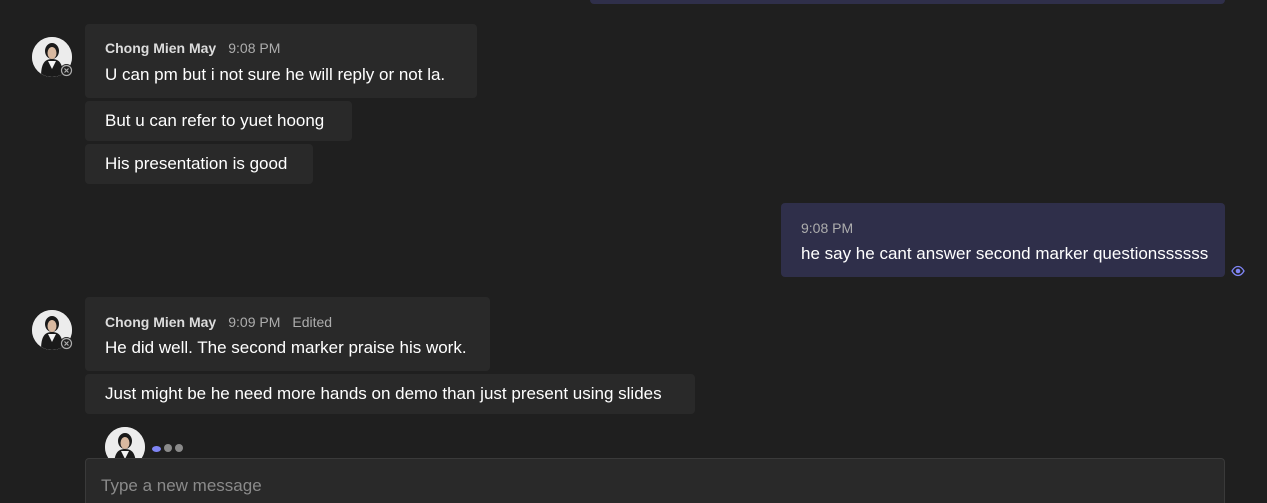 The width and height of the screenshot is (1267, 503). I want to click on compose-box, so click(655, 480).